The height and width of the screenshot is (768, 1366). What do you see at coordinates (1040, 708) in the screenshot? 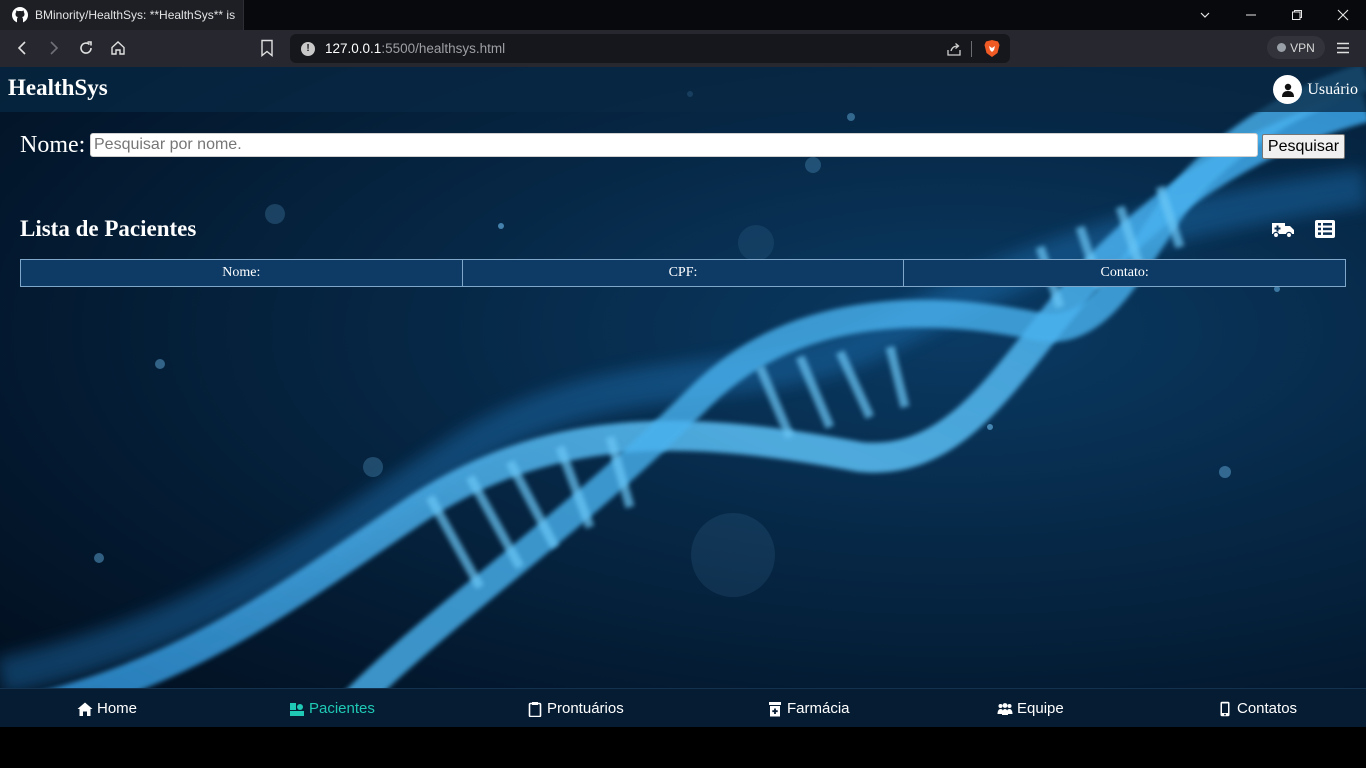
I see `nav-label-team: Equipe` at bounding box center [1040, 708].